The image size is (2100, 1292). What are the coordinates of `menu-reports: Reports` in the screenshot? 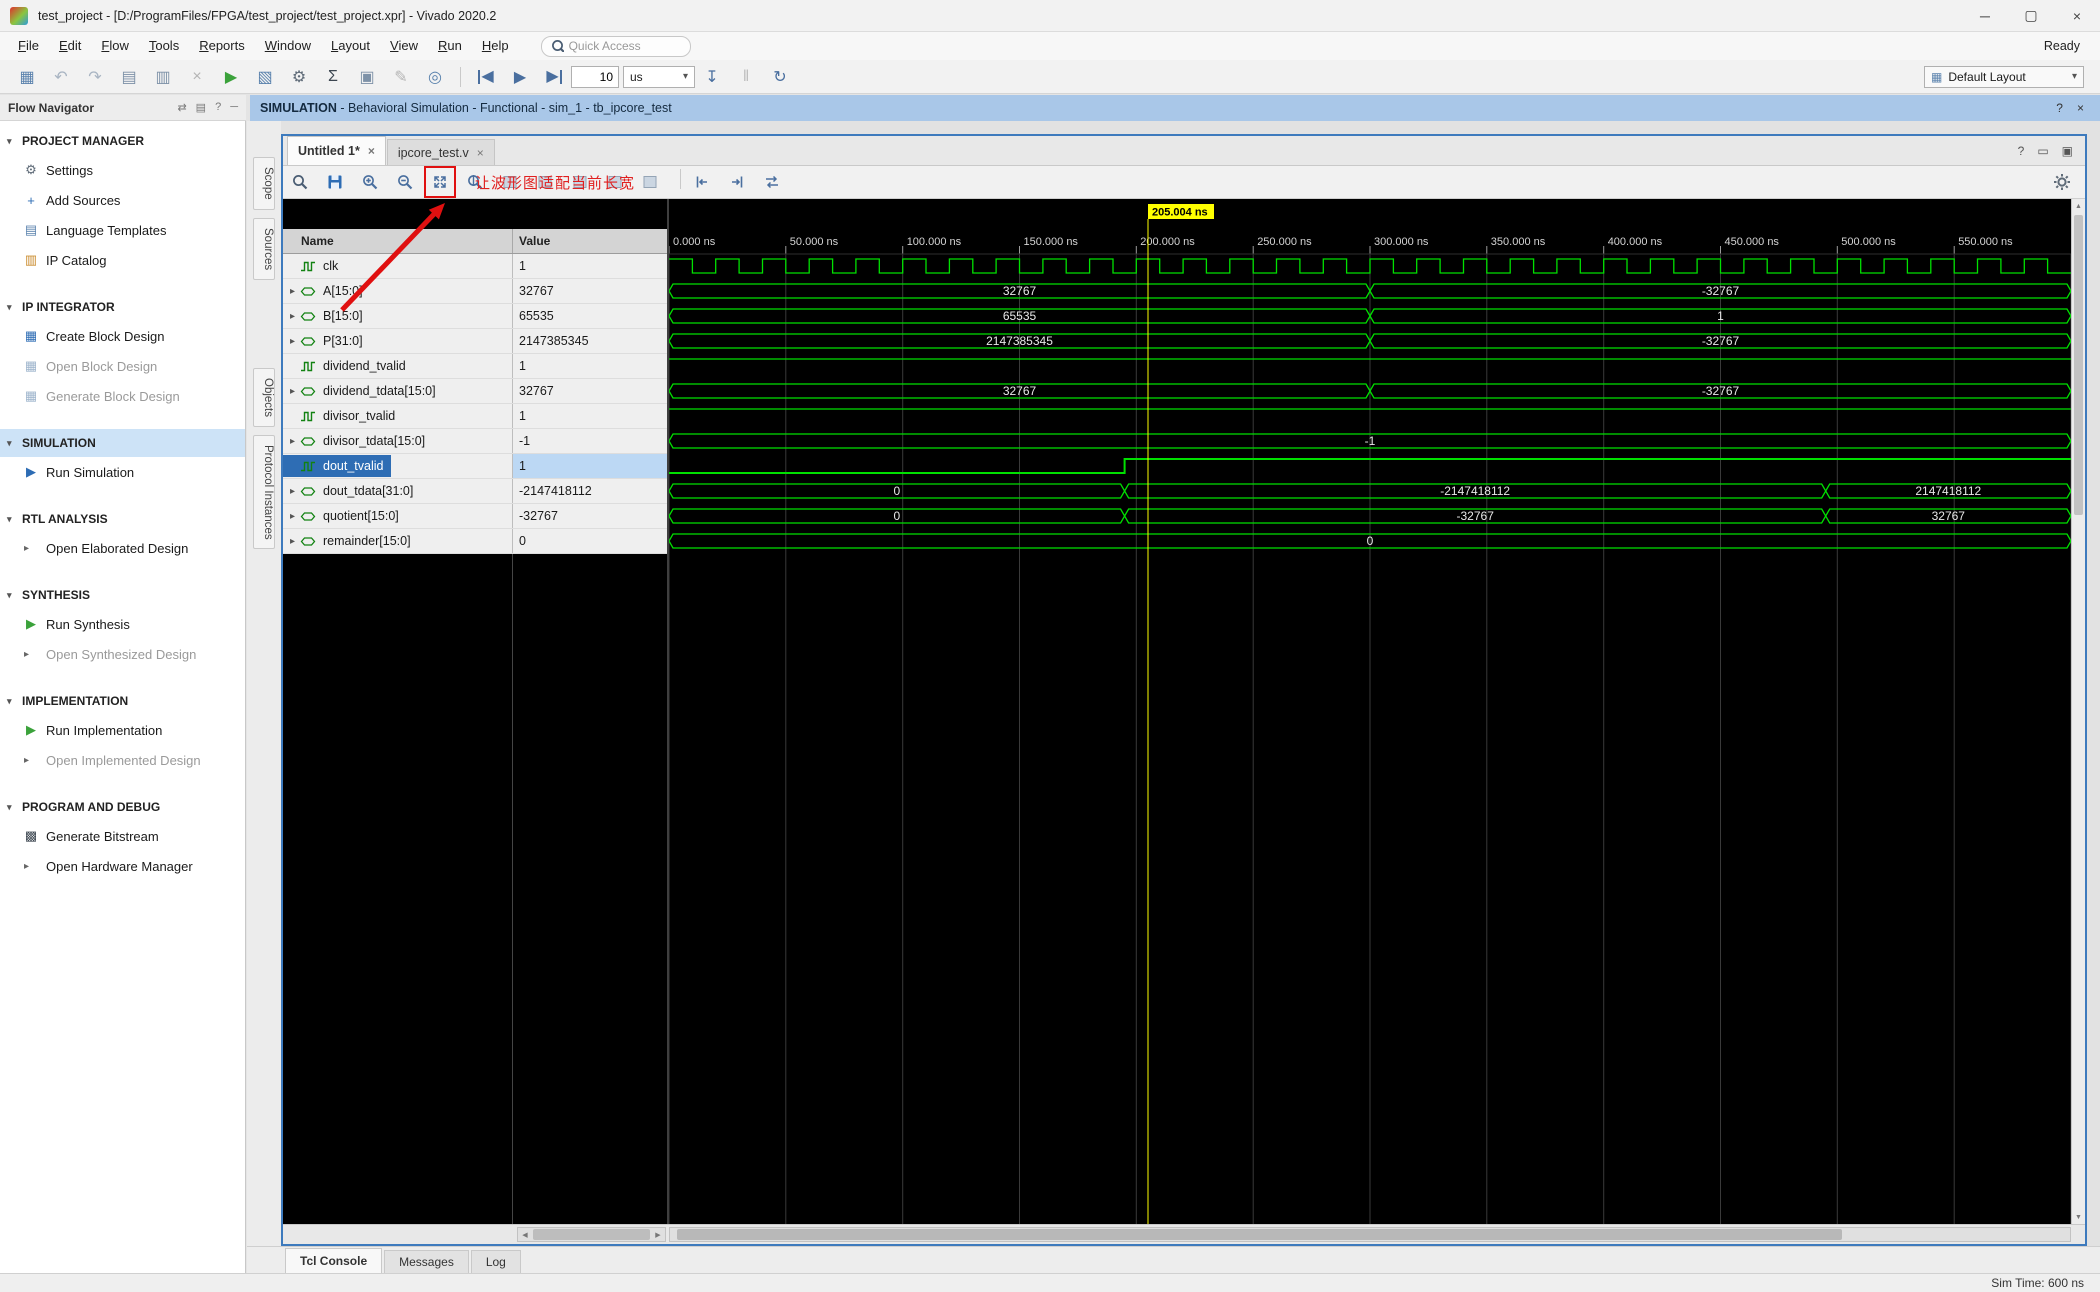 It's located at (222, 46).